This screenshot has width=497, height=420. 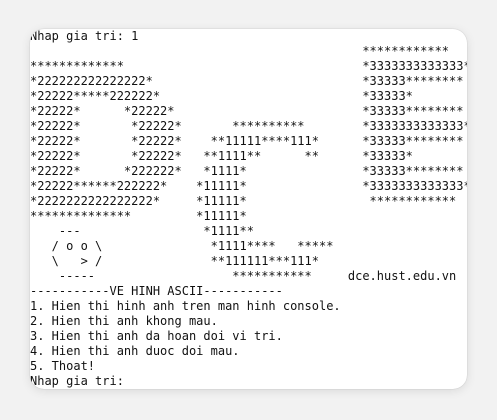 I want to click on ascii-art-line: *2222222222222222* *11111* ************, so click(x=243, y=201).